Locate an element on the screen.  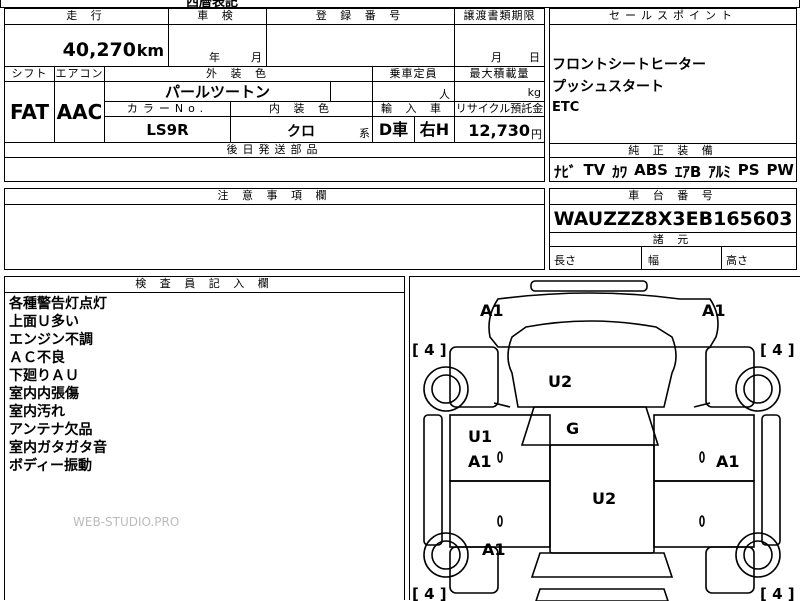
note-item: 下廻りＡＵ is located at coordinates (44, 376).